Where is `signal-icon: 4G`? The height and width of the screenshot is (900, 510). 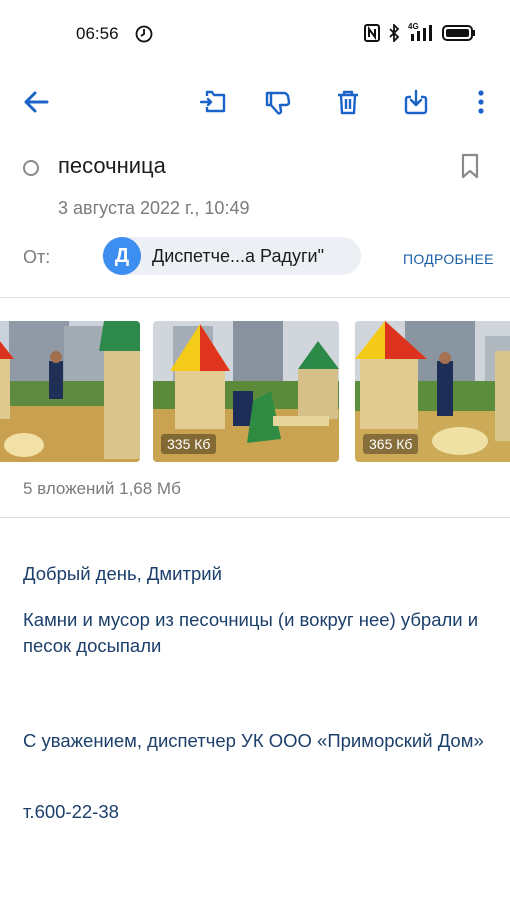
signal-icon: 4G is located at coordinates (421, 32).